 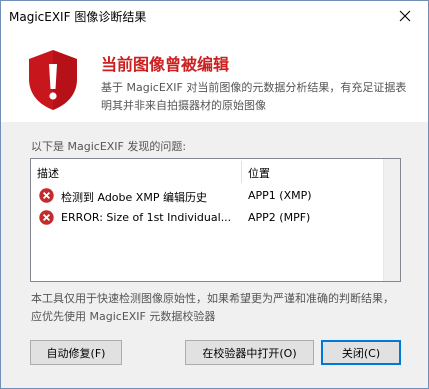 I want to click on issue-description: 检测到 Adobe XMP 编辑历史, so click(x=134, y=197).